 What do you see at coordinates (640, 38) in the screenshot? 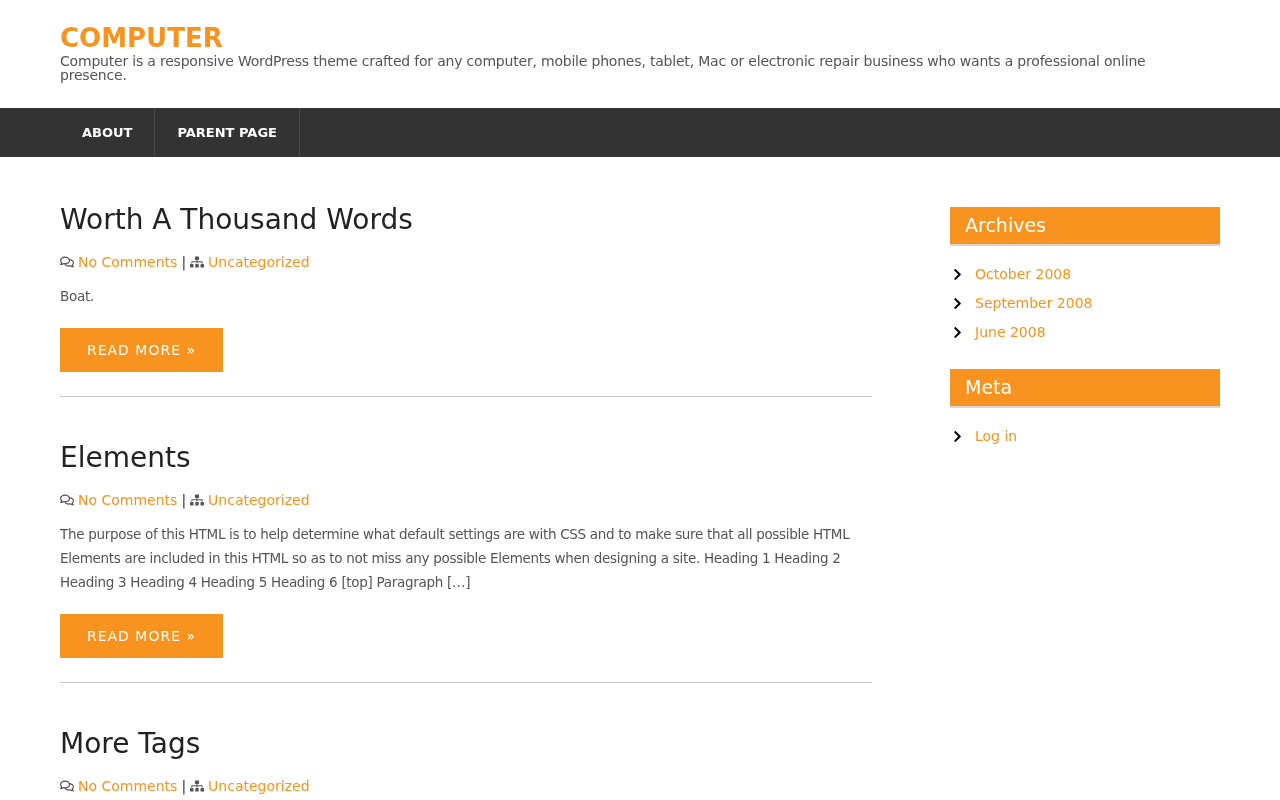
I see `site-title: COMPUTER` at bounding box center [640, 38].